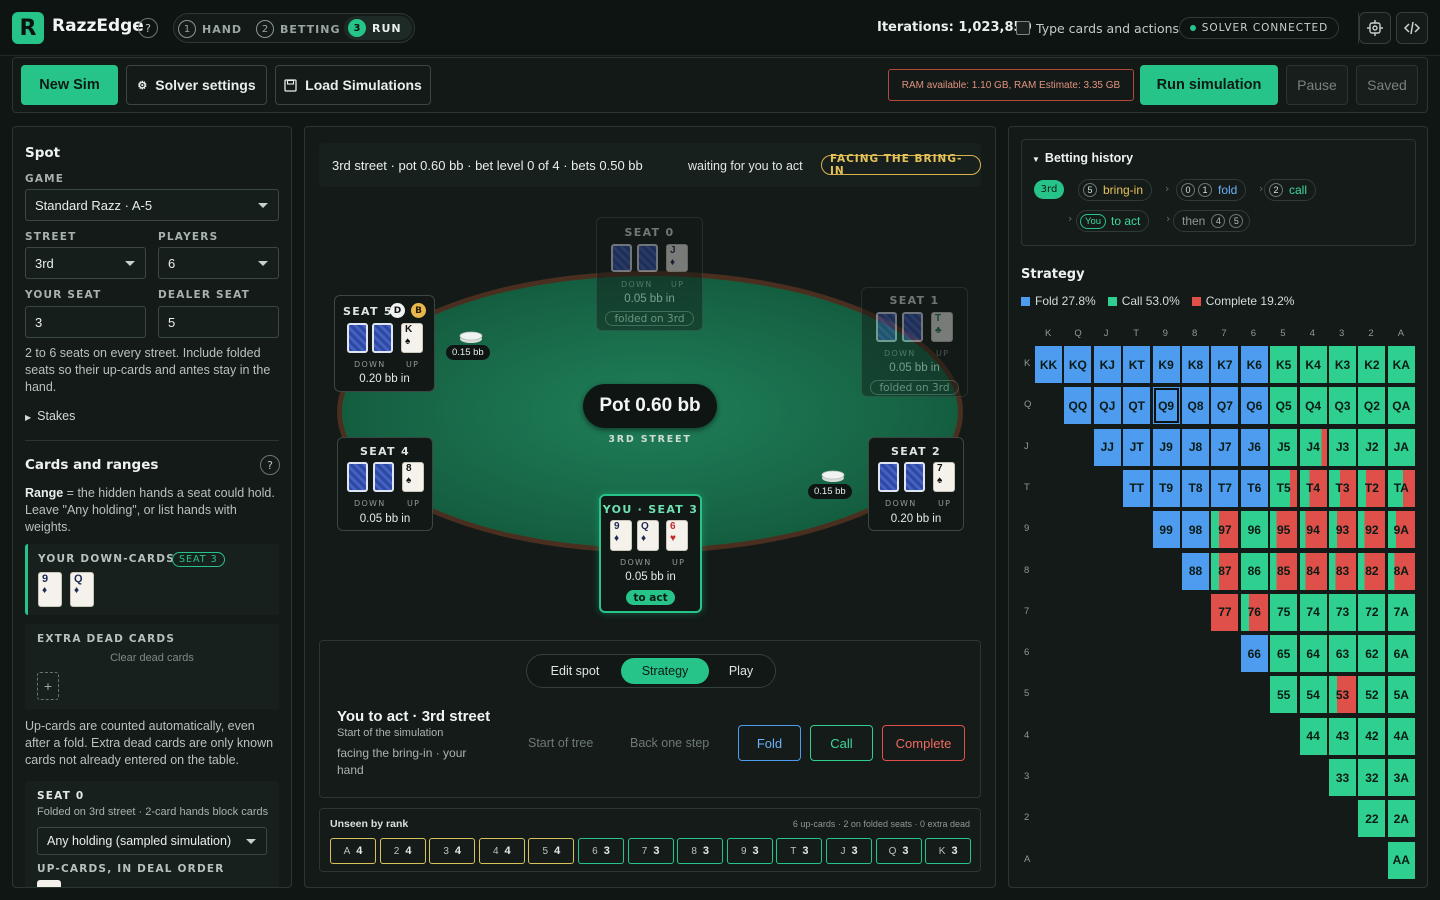  Describe the element at coordinates (1166, 406) in the screenshot. I see `strategy-cell: Q9` at that location.